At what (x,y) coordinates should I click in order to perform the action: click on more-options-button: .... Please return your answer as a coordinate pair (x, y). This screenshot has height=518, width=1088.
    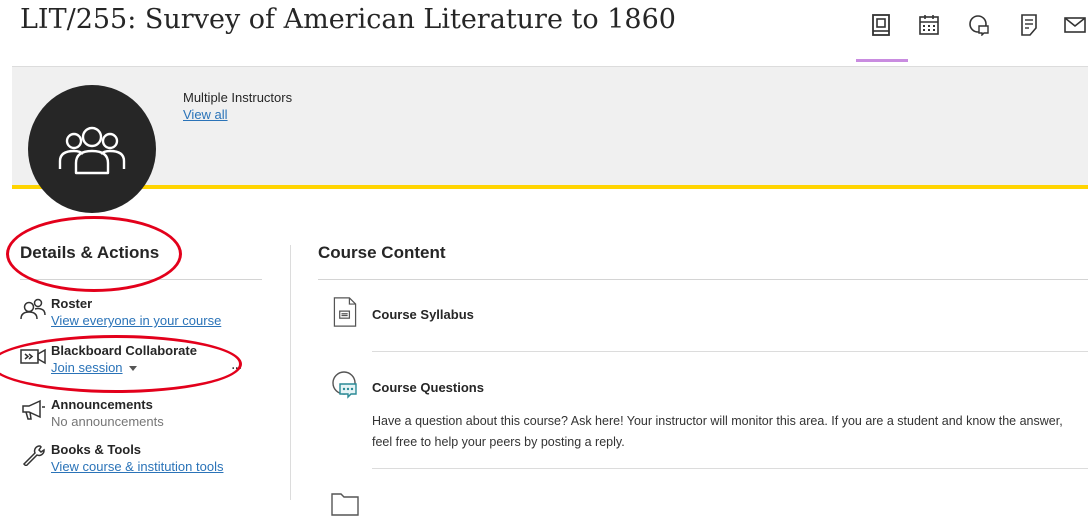
    Looking at the image, I should click on (236, 365).